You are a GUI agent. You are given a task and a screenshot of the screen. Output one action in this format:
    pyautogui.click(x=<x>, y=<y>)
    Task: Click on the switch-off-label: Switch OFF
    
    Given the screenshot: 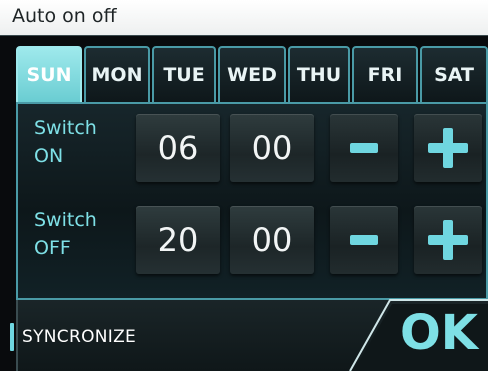 What is the action you would take?
    pyautogui.click(x=65, y=234)
    